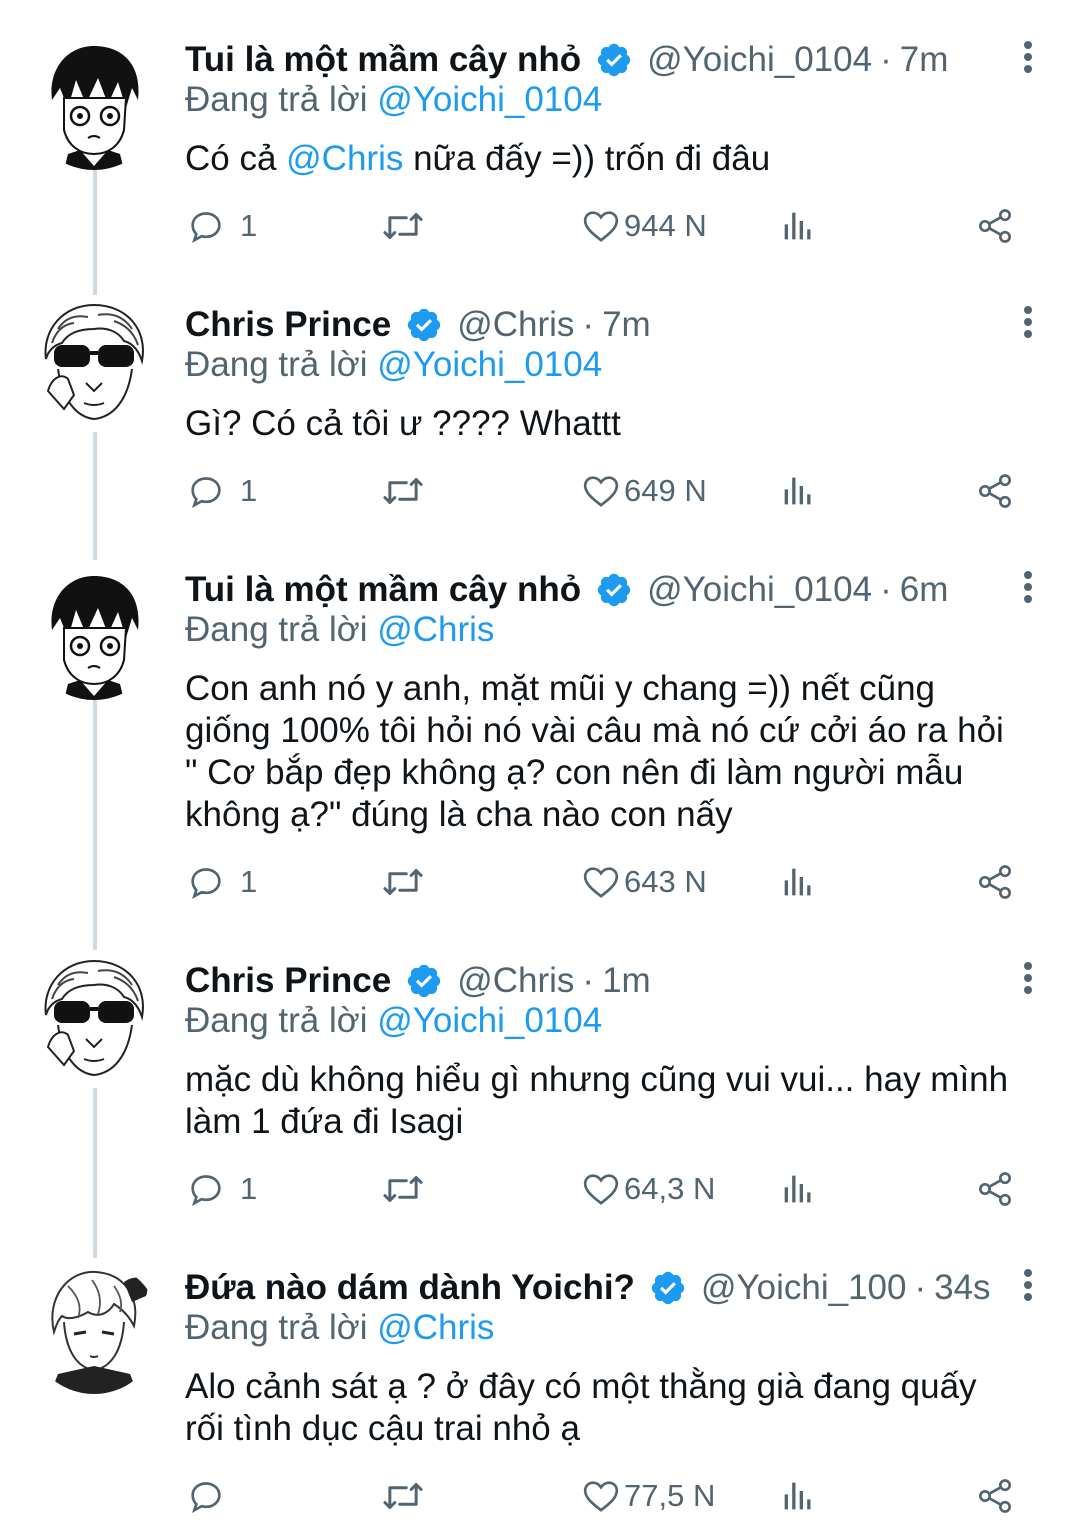  I want to click on display-name: Đứa nào dám dành Yoichi?, so click(410, 1288).